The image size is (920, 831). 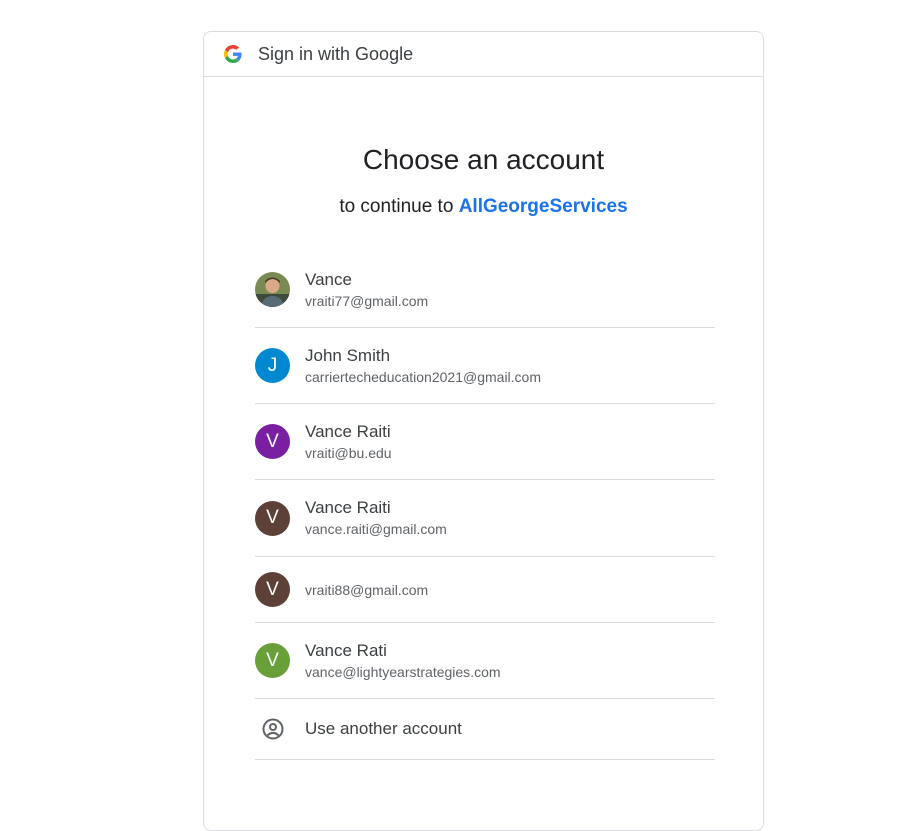 I want to click on account-row: V vraiti88@gmail.com, so click(x=485, y=590).